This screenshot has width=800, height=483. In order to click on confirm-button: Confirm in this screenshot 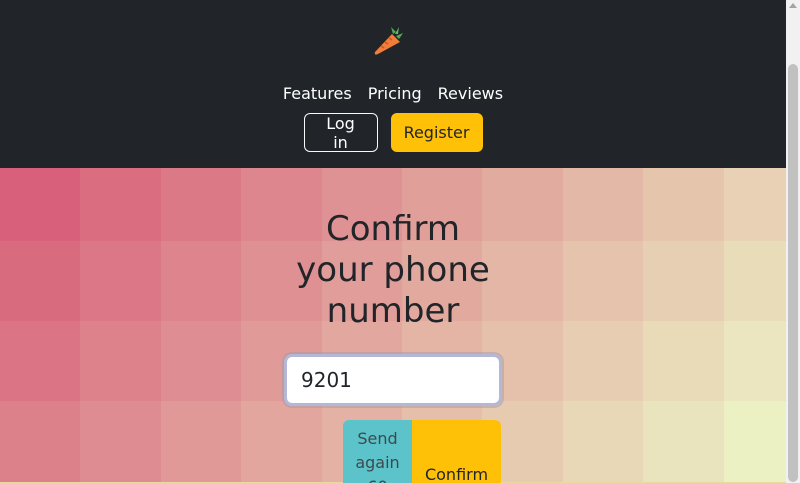, I will do `click(456, 451)`.